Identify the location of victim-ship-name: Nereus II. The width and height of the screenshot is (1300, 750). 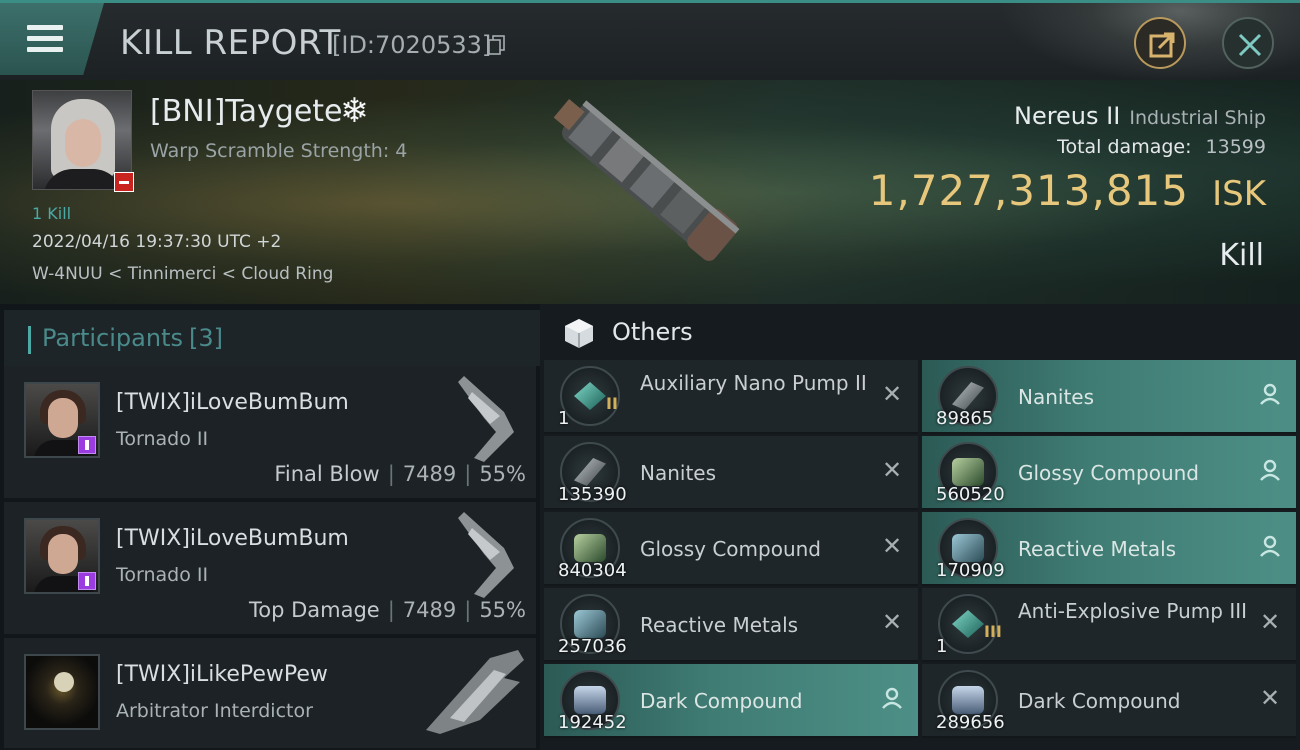
(1067, 116).